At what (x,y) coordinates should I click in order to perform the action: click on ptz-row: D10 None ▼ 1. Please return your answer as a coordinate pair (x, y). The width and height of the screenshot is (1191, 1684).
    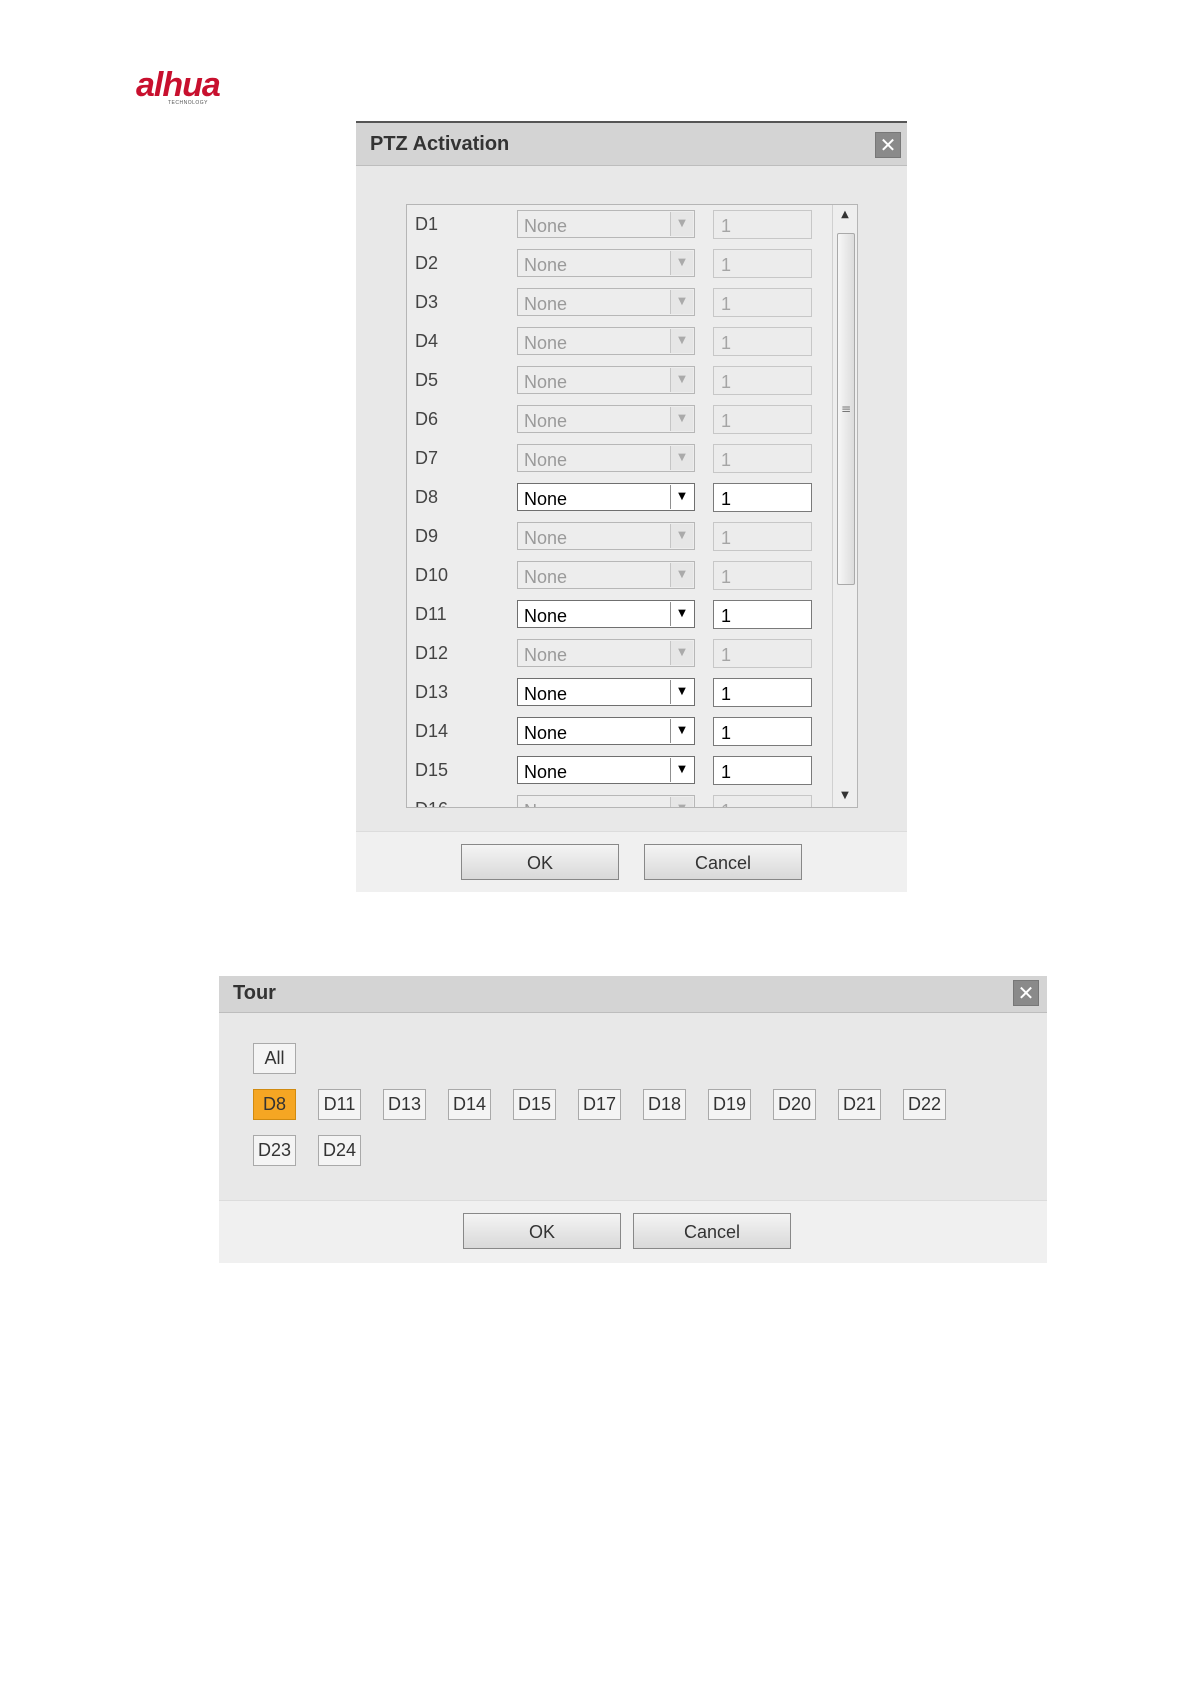
    Looking at the image, I should click on (617, 573).